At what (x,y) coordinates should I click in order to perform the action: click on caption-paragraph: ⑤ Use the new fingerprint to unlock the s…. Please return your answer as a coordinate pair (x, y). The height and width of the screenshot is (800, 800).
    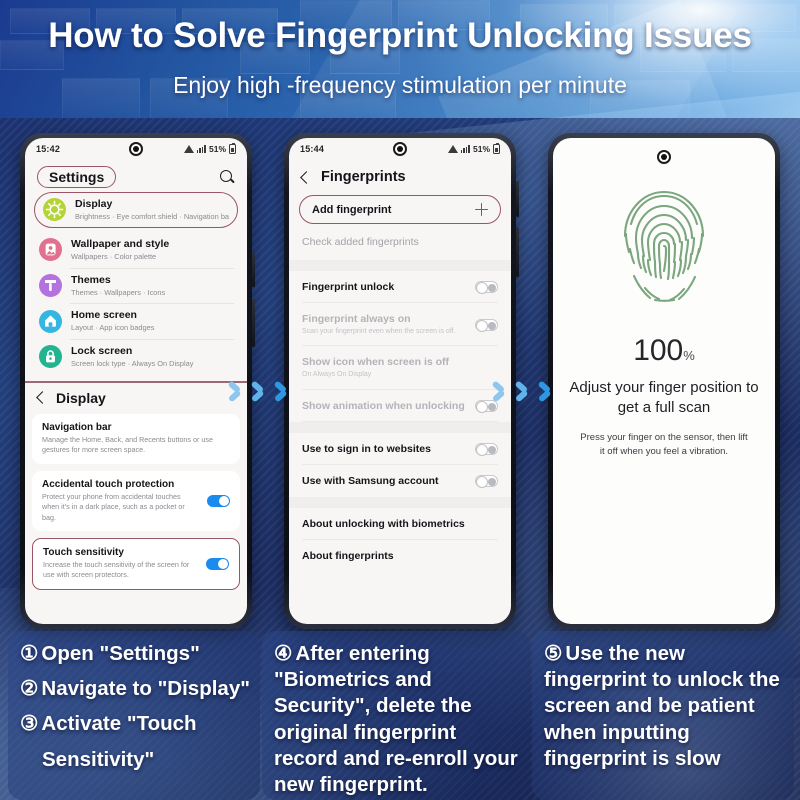
    Looking at the image, I should click on (663, 706).